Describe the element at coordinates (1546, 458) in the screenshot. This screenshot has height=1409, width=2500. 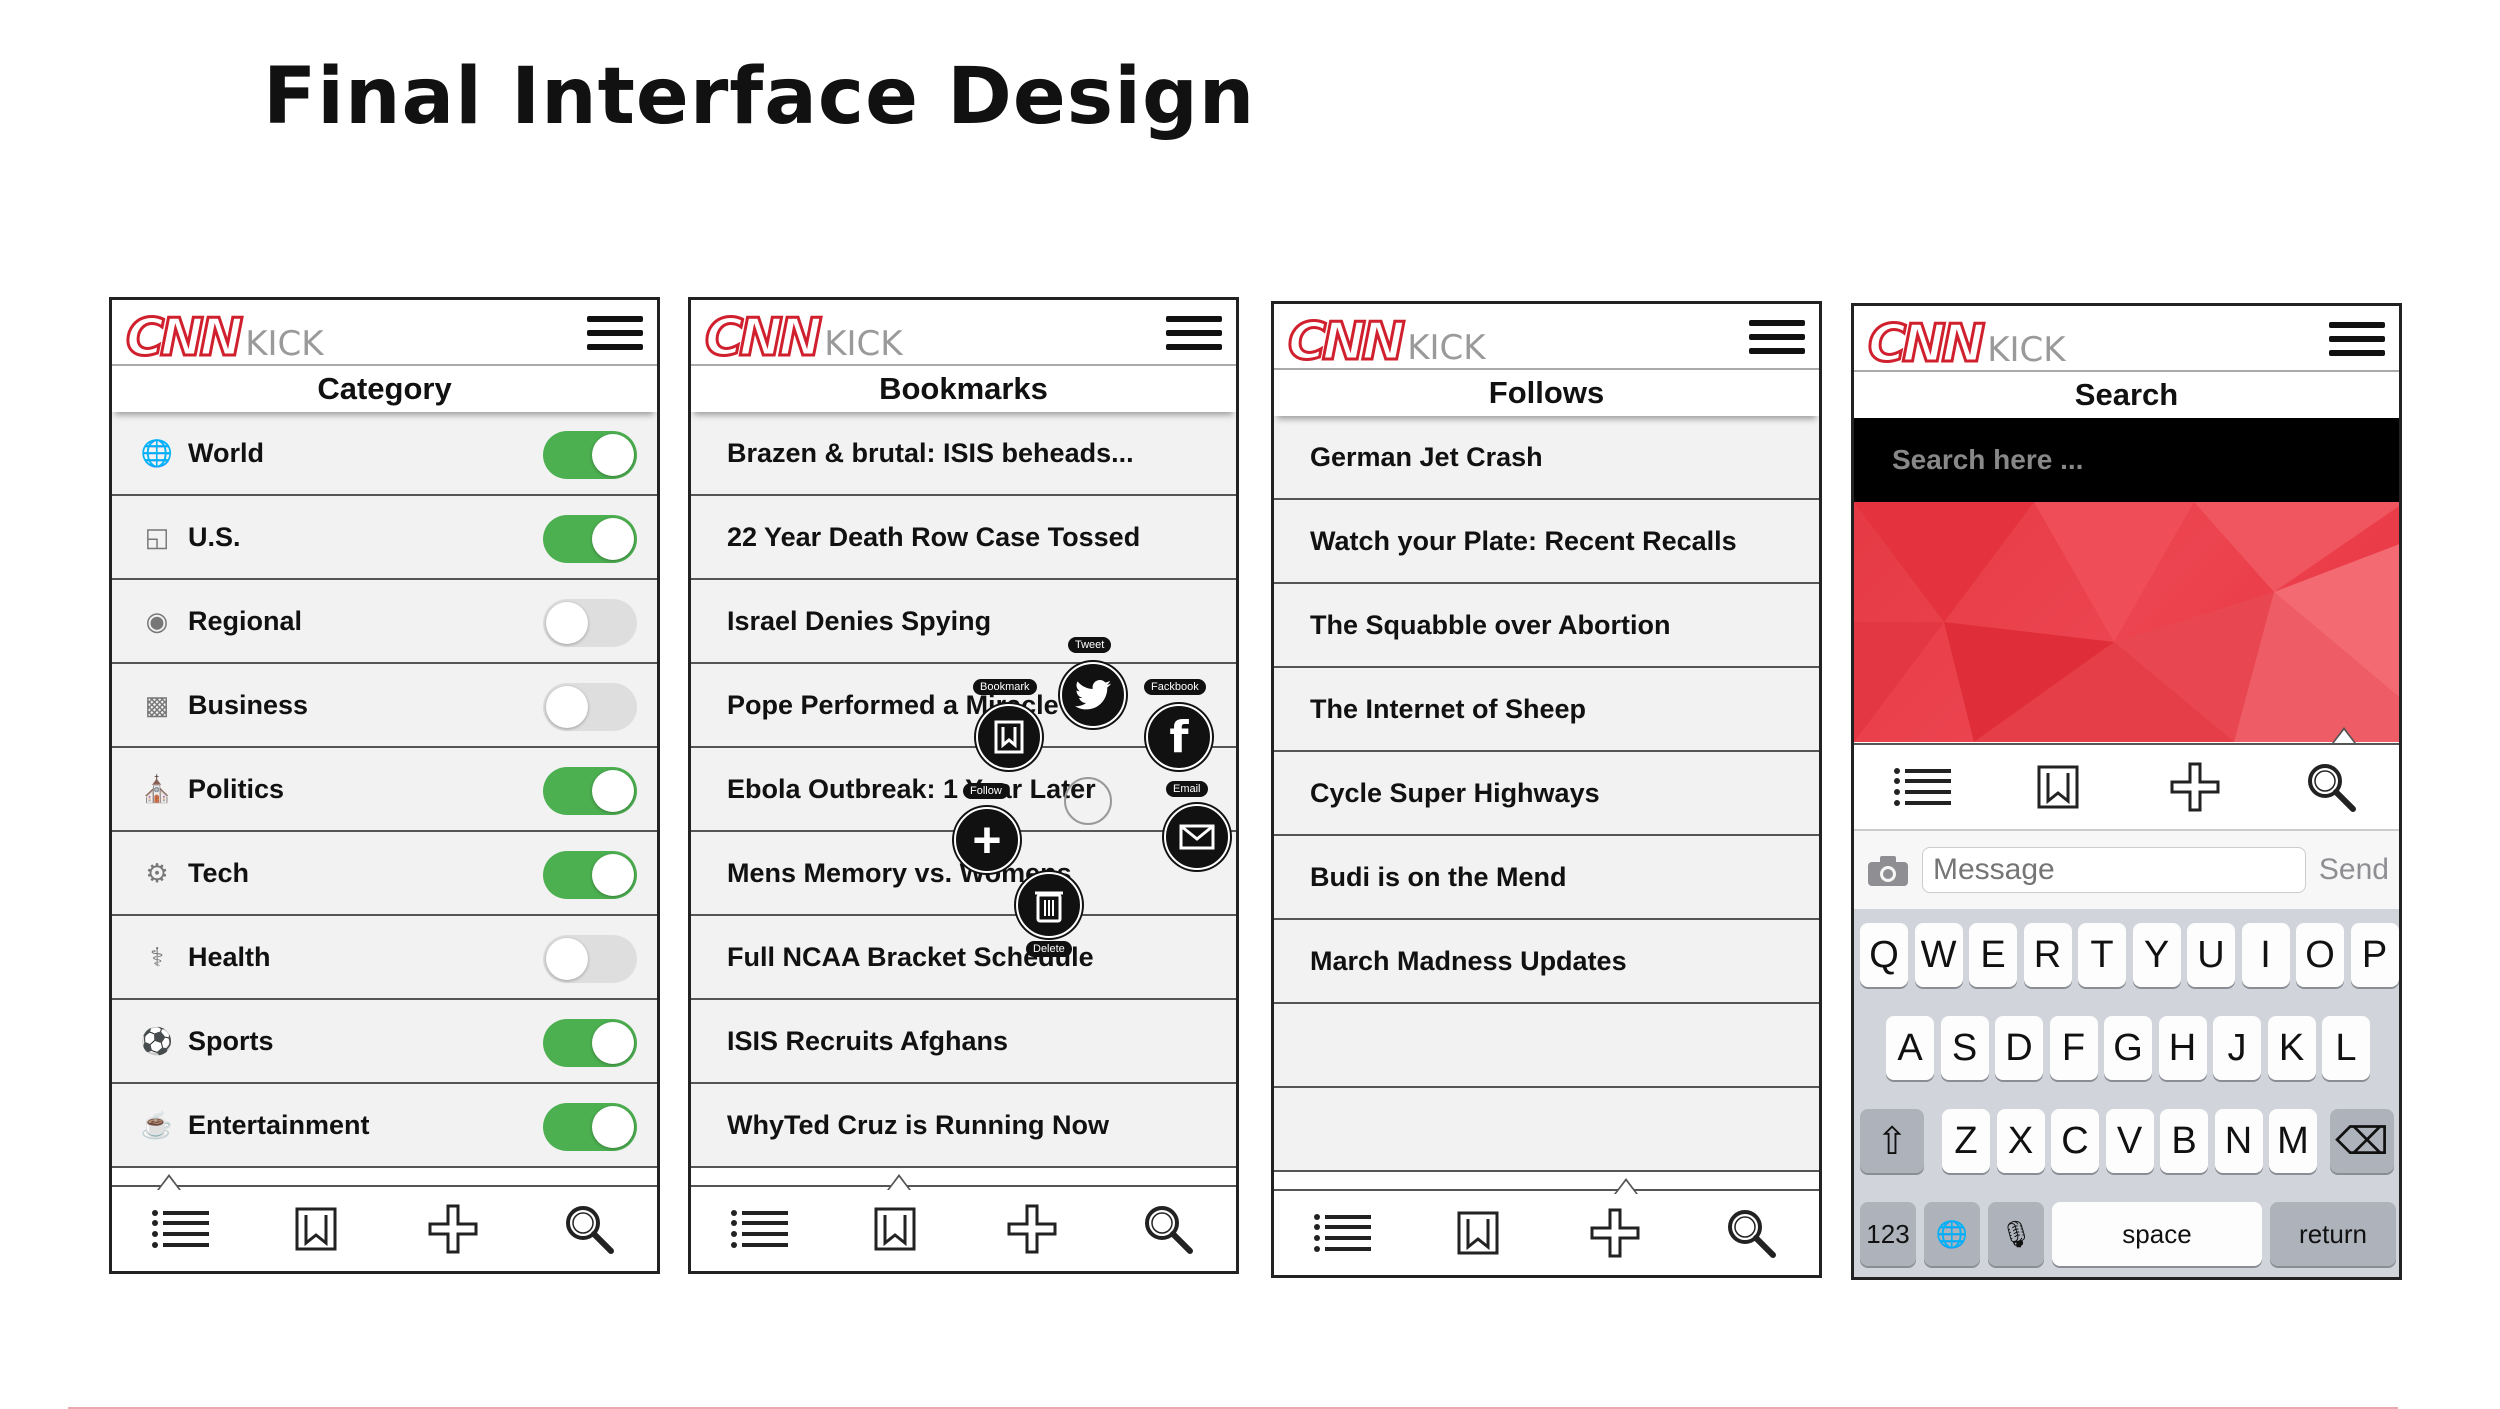
I see `follow-row: German Jet Crash` at that location.